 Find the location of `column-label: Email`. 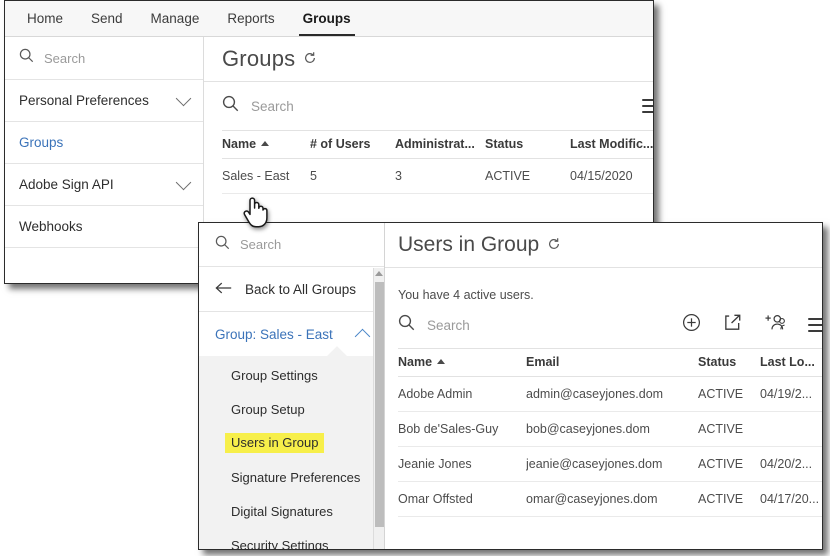

column-label: Email is located at coordinates (543, 362).